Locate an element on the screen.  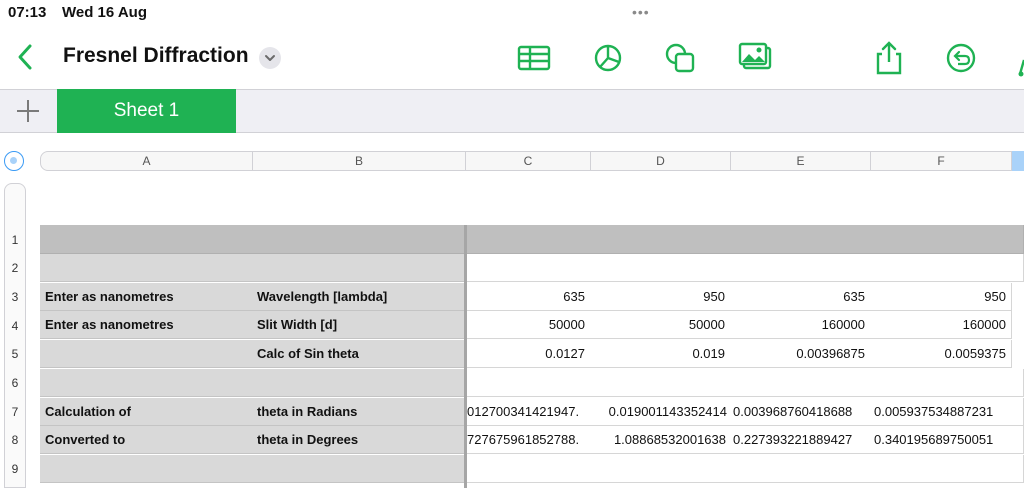
cell-b5: Calc of Sin theta is located at coordinates (359, 354).